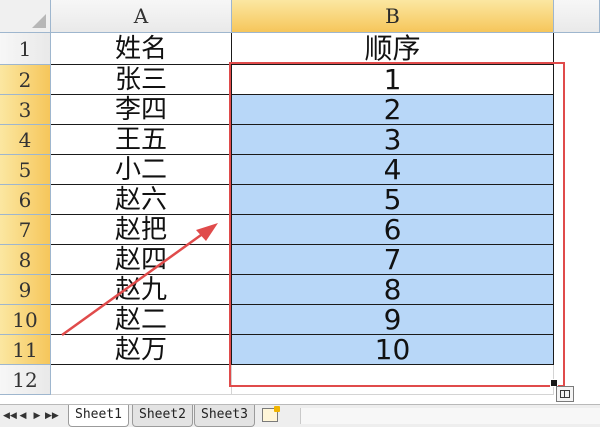  What do you see at coordinates (25, 380) in the screenshot?
I see `row-header-12: 12` at bounding box center [25, 380].